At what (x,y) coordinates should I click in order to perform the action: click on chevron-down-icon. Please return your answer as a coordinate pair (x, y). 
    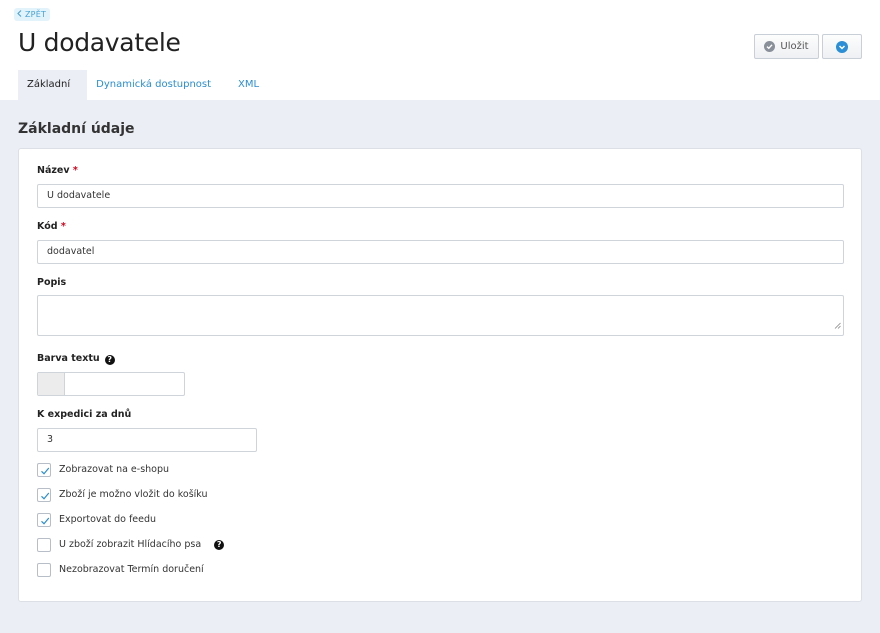
    Looking at the image, I should click on (842, 46).